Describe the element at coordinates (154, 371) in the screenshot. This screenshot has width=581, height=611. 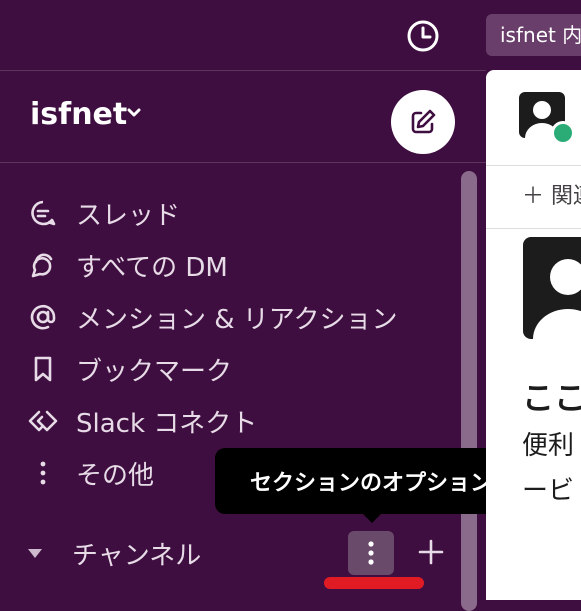
I see `nav-label-bookmarks: ブックマーク` at that location.